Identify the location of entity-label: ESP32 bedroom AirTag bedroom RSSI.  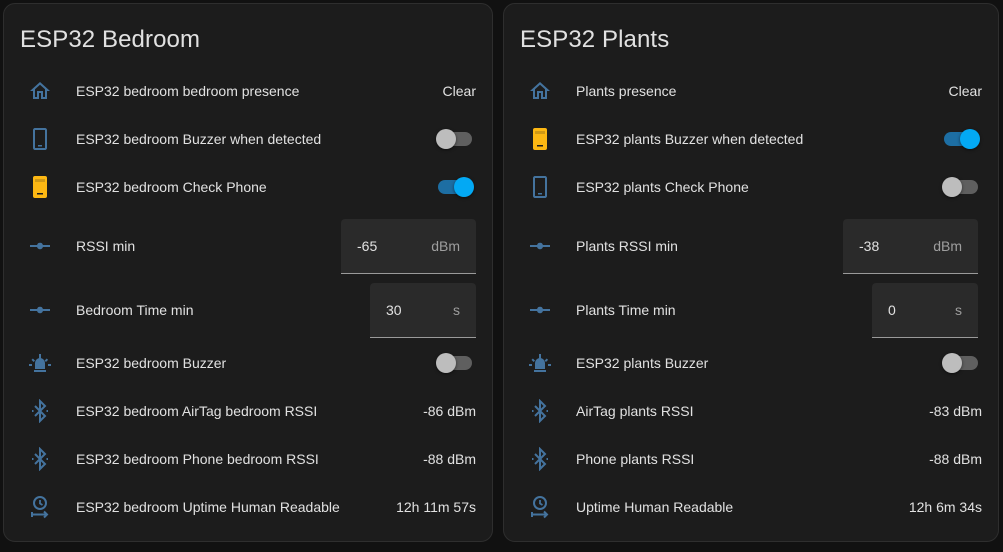
(197, 411).